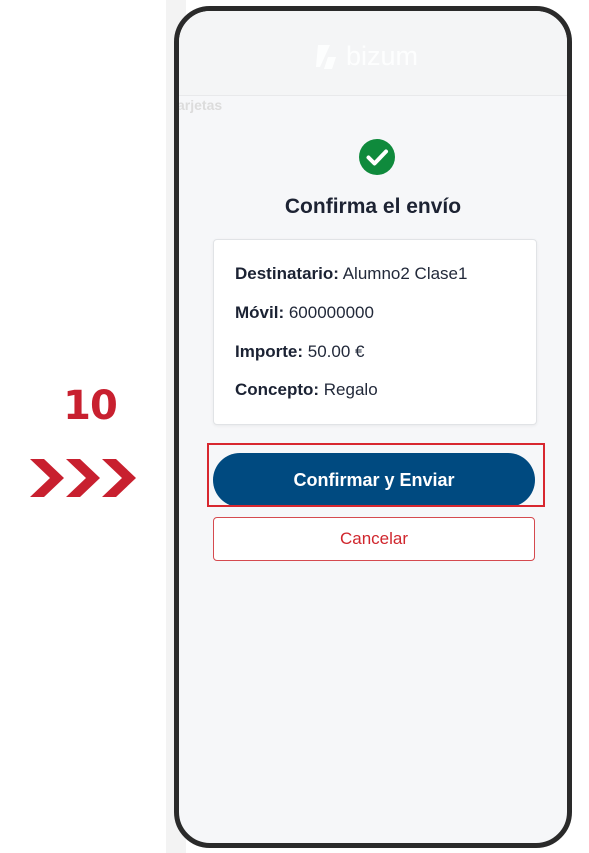  What do you see at coordinates (336, 351) in the screenshot?
I see `detail-value: 50.00 €` at bounding box center [336, 351].